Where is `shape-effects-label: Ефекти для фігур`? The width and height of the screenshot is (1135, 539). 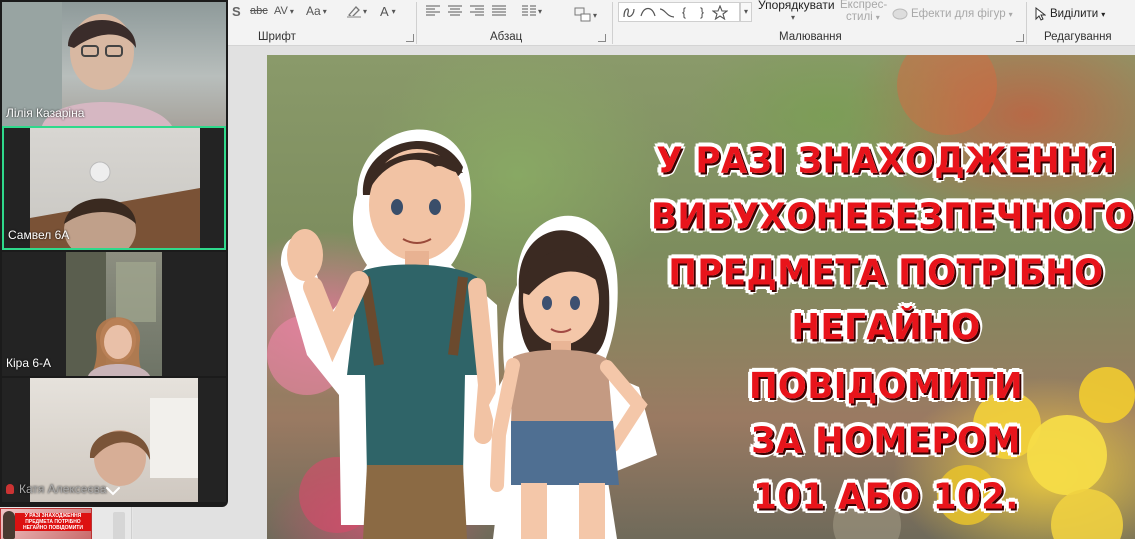
shape-effects-label: Ефекти для фігур is located at coordinates (958, 14).